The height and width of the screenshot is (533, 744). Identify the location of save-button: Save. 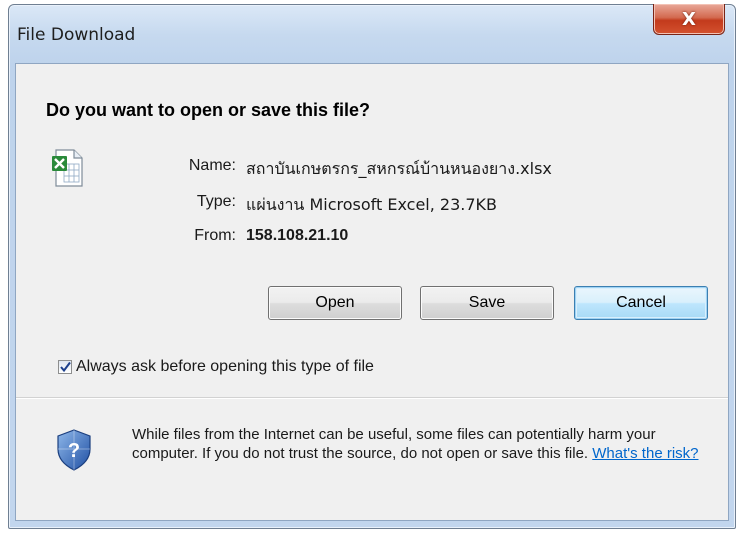
(487, 303).